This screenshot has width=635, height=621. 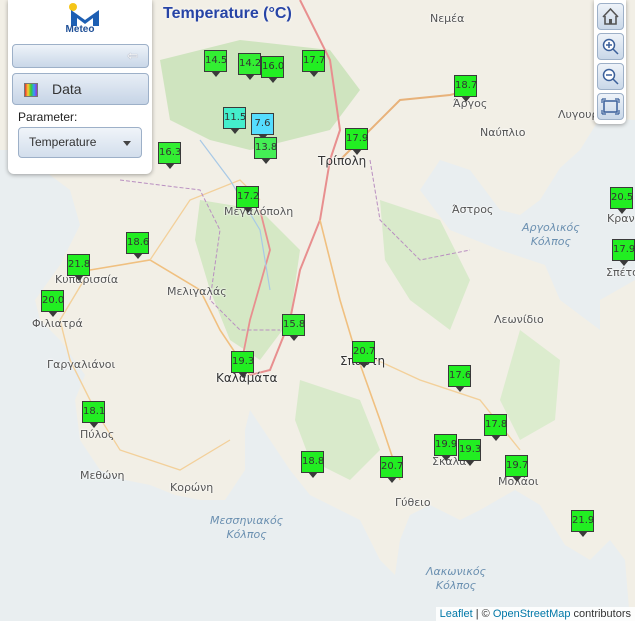 What do you see at coordinates (495, 427) in the screenshot?
I see `station-marker: 17.8` at bounding box center [495, 427].